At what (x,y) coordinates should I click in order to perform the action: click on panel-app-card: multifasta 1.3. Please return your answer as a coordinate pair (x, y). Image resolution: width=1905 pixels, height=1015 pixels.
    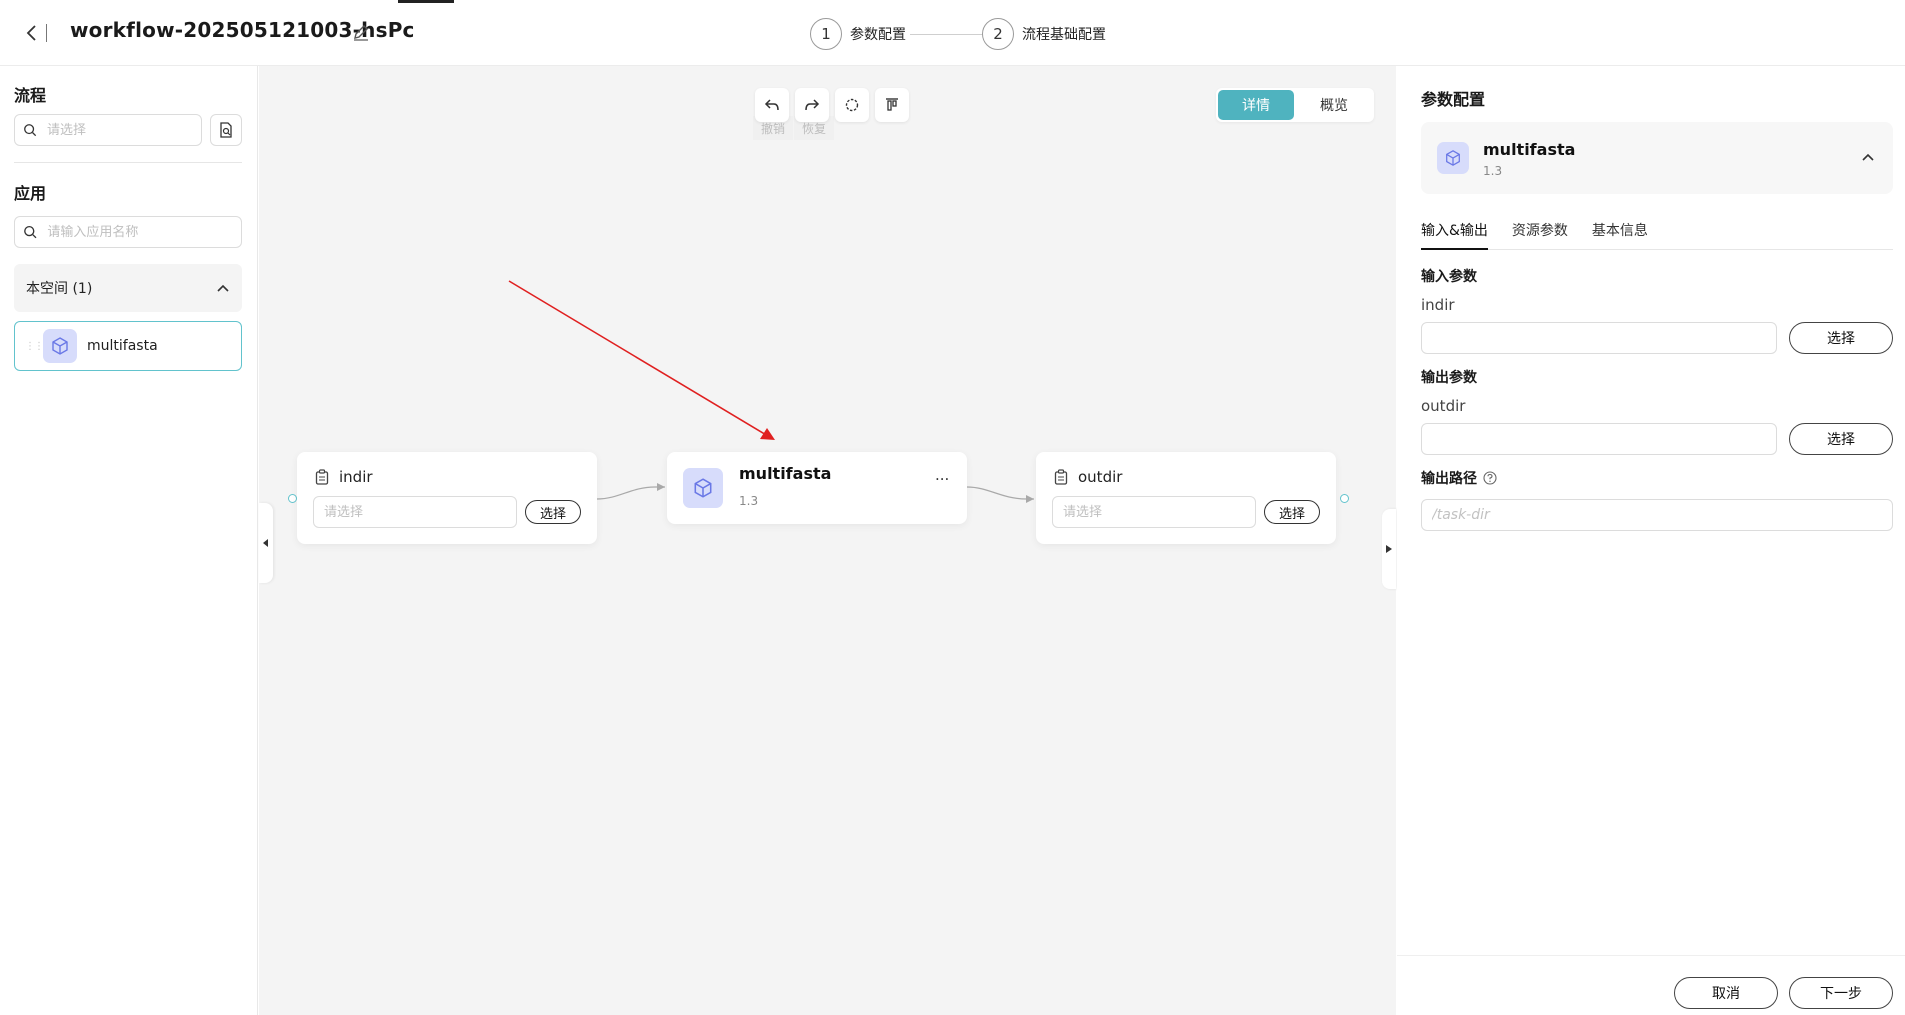
    Looking at the image, I should click on (1657, 158).